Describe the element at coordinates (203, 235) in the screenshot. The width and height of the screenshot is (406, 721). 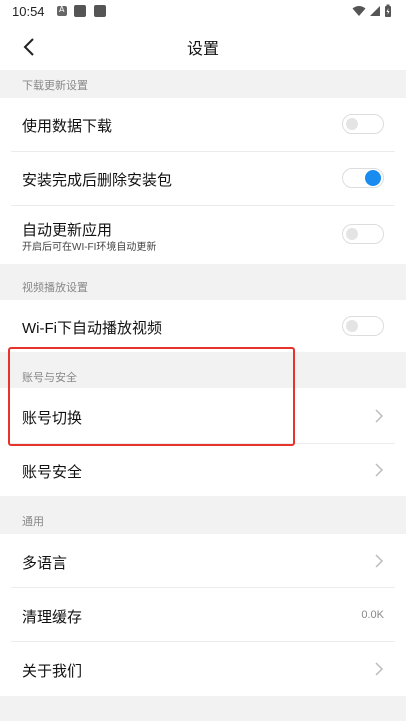
I see `setting-row-auto-update: 自动更新应用 开启后可在WI-FI环境自动更新` at that location.